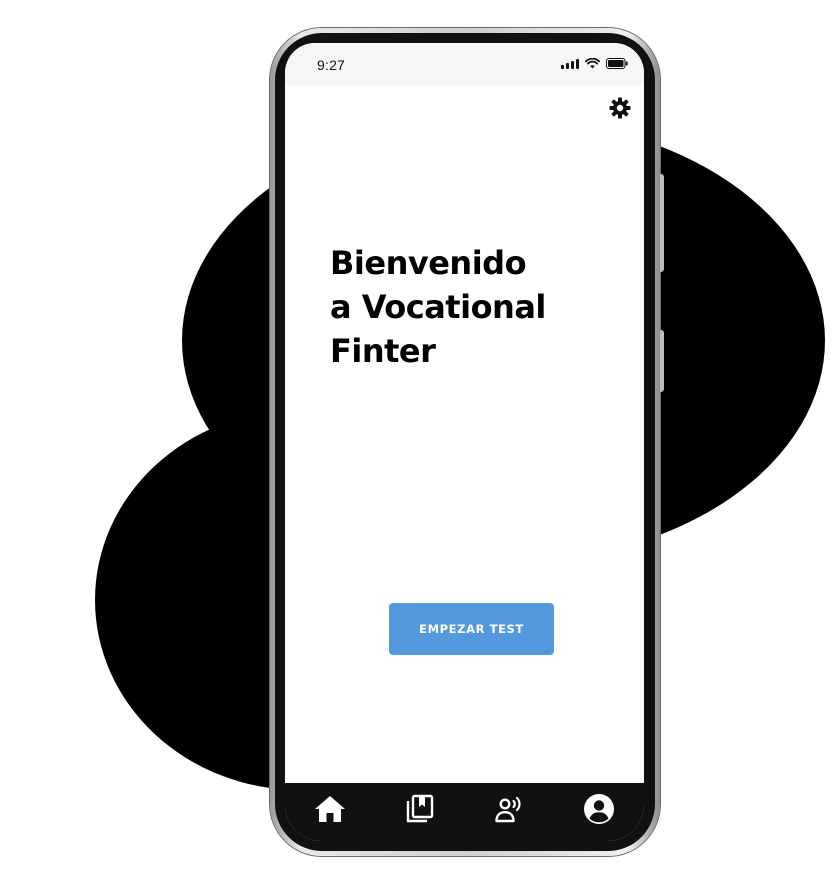 Image resolution: width=835 pixels, height=889 pixels. I want to click on wifi-icon, so click(592, 63).